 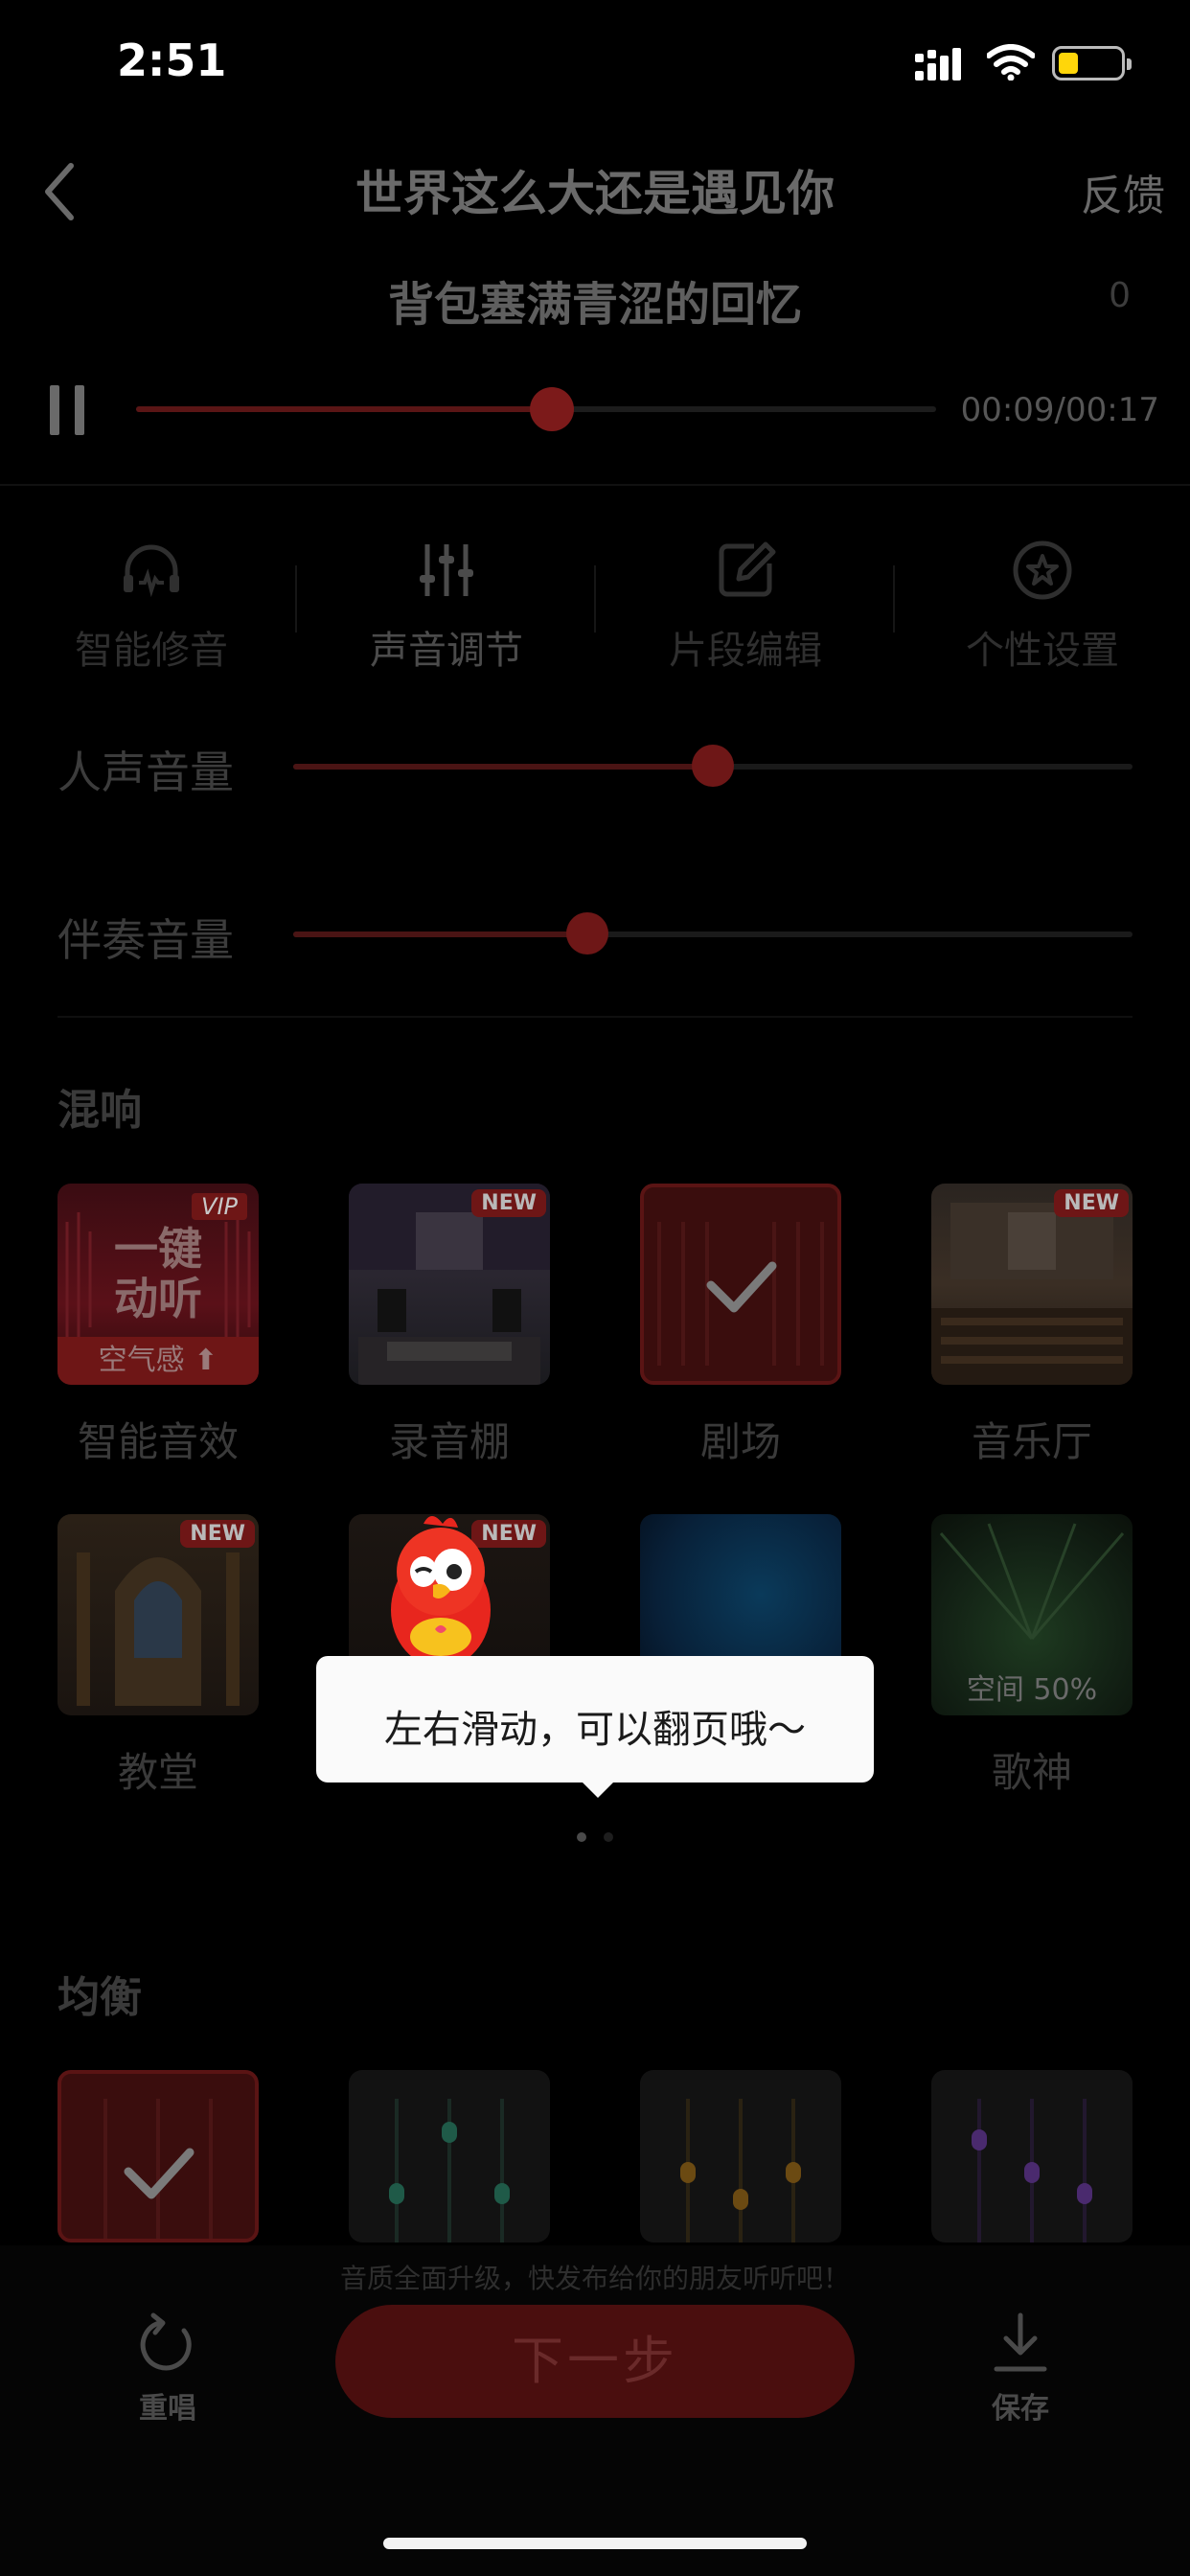 What do you see at coordinates (594, 2278) in the screenshot?
I see `publish-hint: 音质全面升级，快发布给你的朋友听听吧！` at bounding box center [594, 2278].